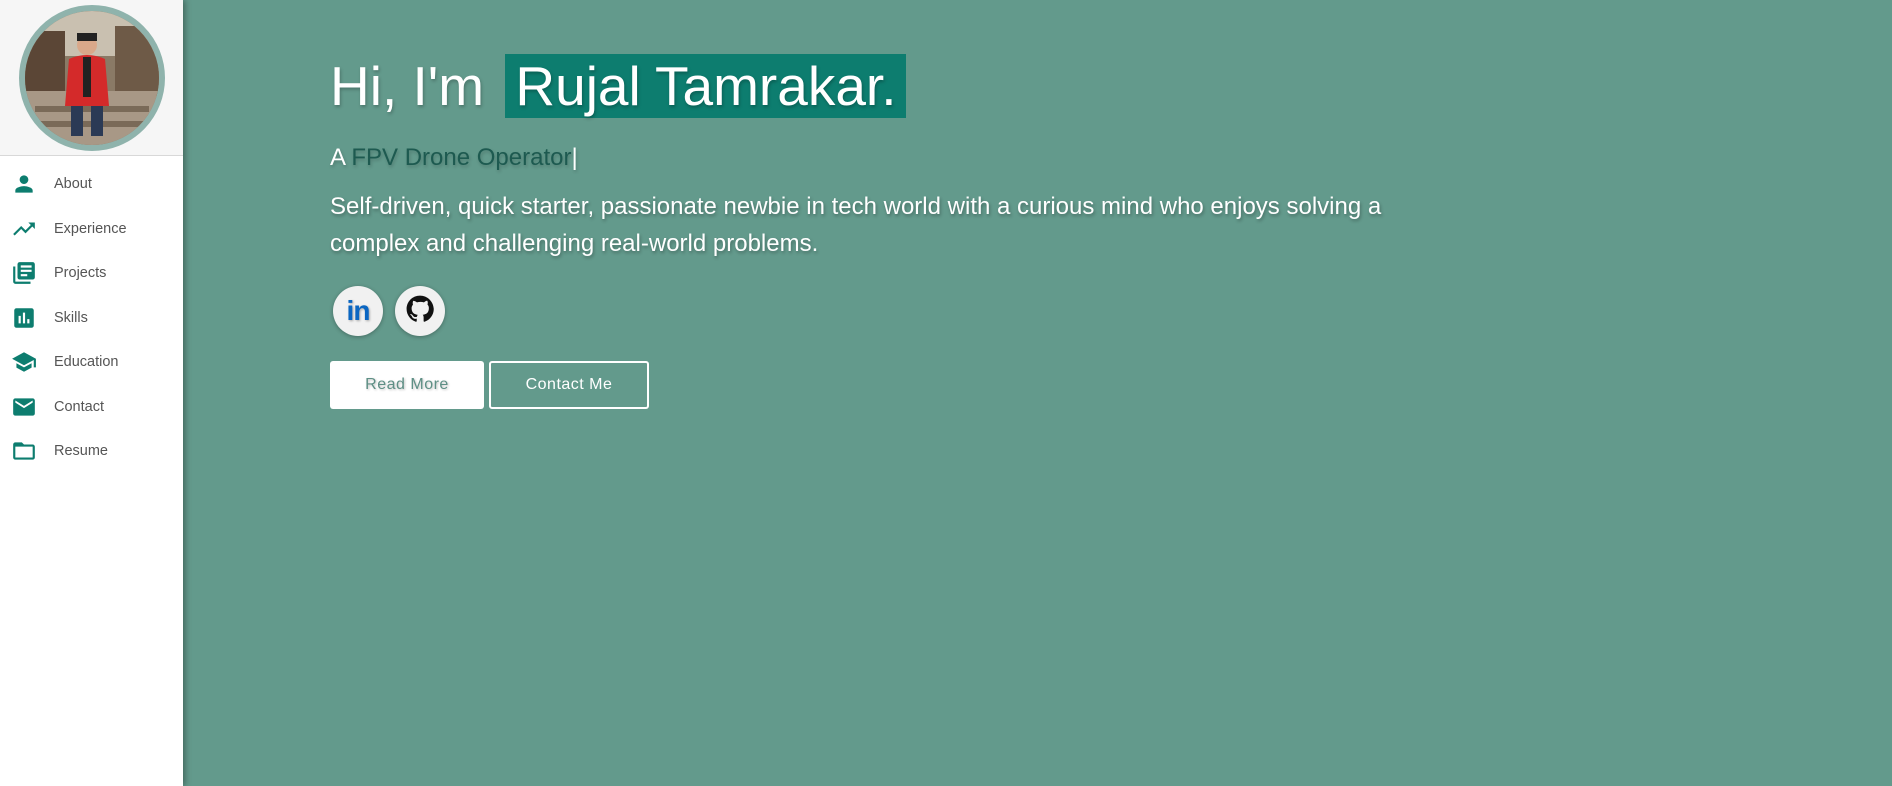 The width and height of the screenshot is (1892, 786). I want to click on mail-icon, so click(24, 407).